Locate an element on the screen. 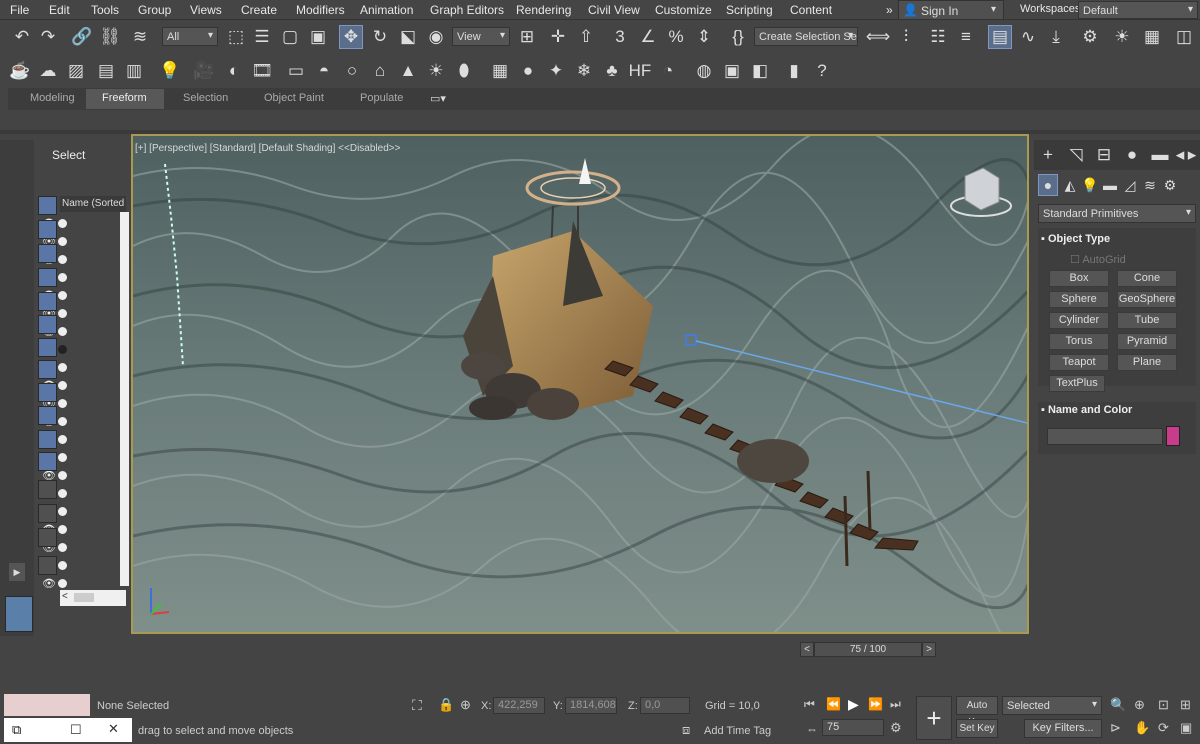 The height and width of the screenshot is (744, 1200). filter-icon is located at coordinates (47, 565).